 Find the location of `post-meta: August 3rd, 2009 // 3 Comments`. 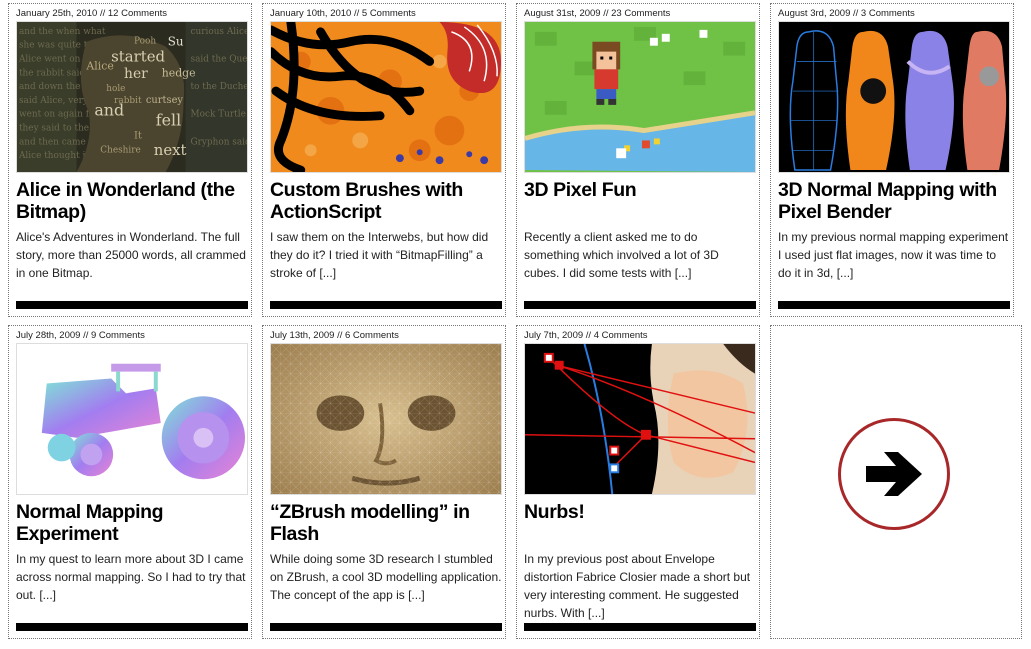

post-meta: August 3rd, 2009 // 3 Comments is located at coordinates (846, 13).